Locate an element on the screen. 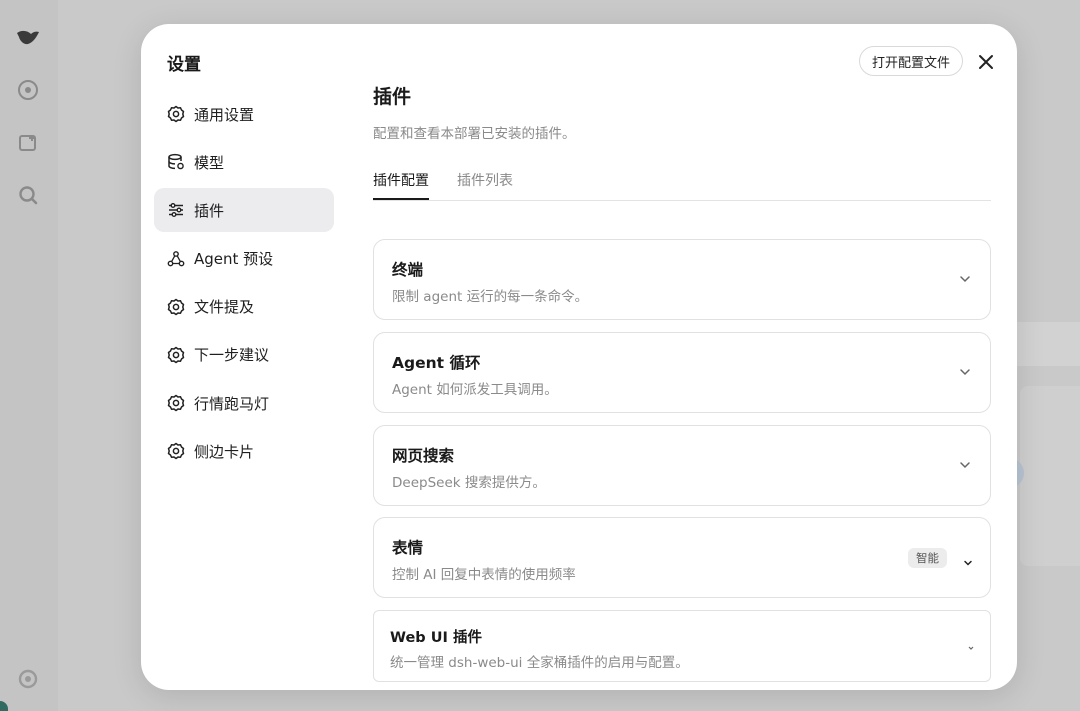 This screenshot has width=1080, height=711. sidebar-item-file-mentions: 文件提及 is located at coordinates (244, 307).